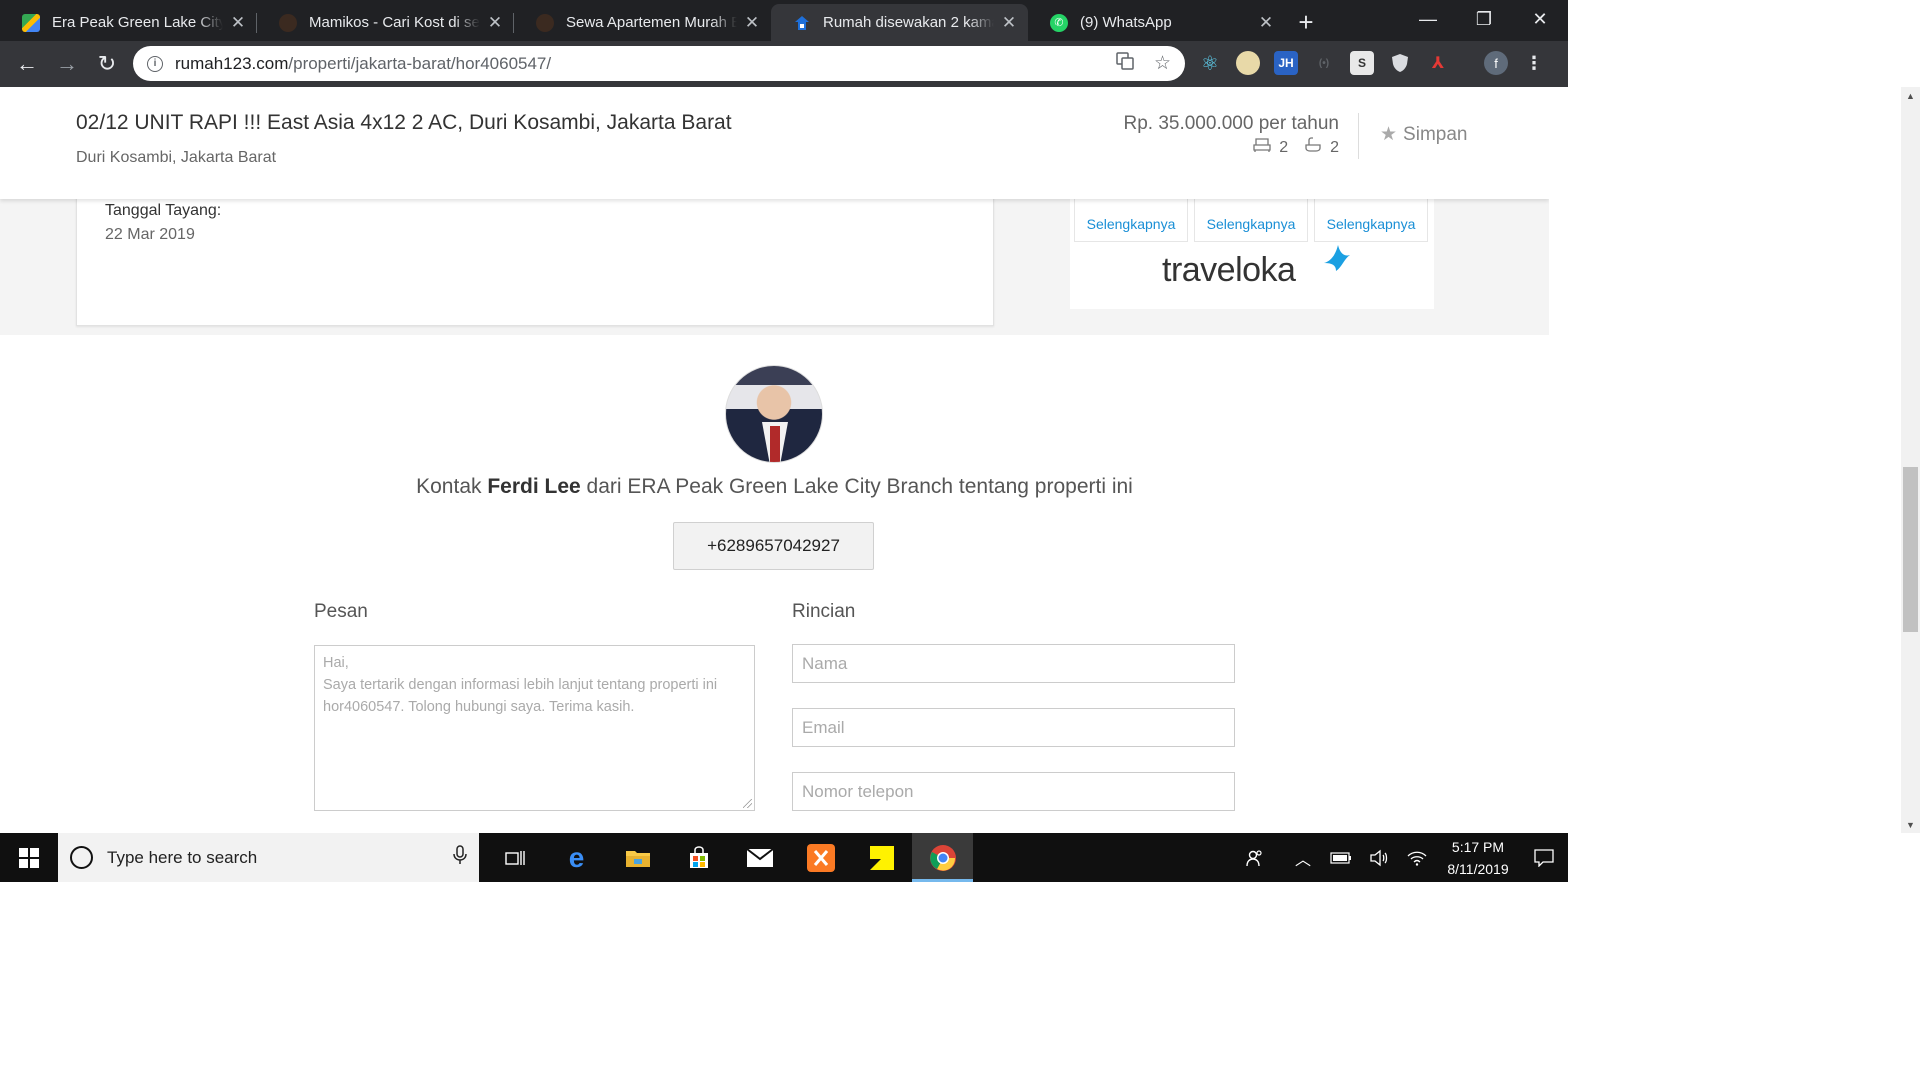 This screenshot has height=1080, width=1920. I want to click on message-label: Pesan, so click(341, 611).